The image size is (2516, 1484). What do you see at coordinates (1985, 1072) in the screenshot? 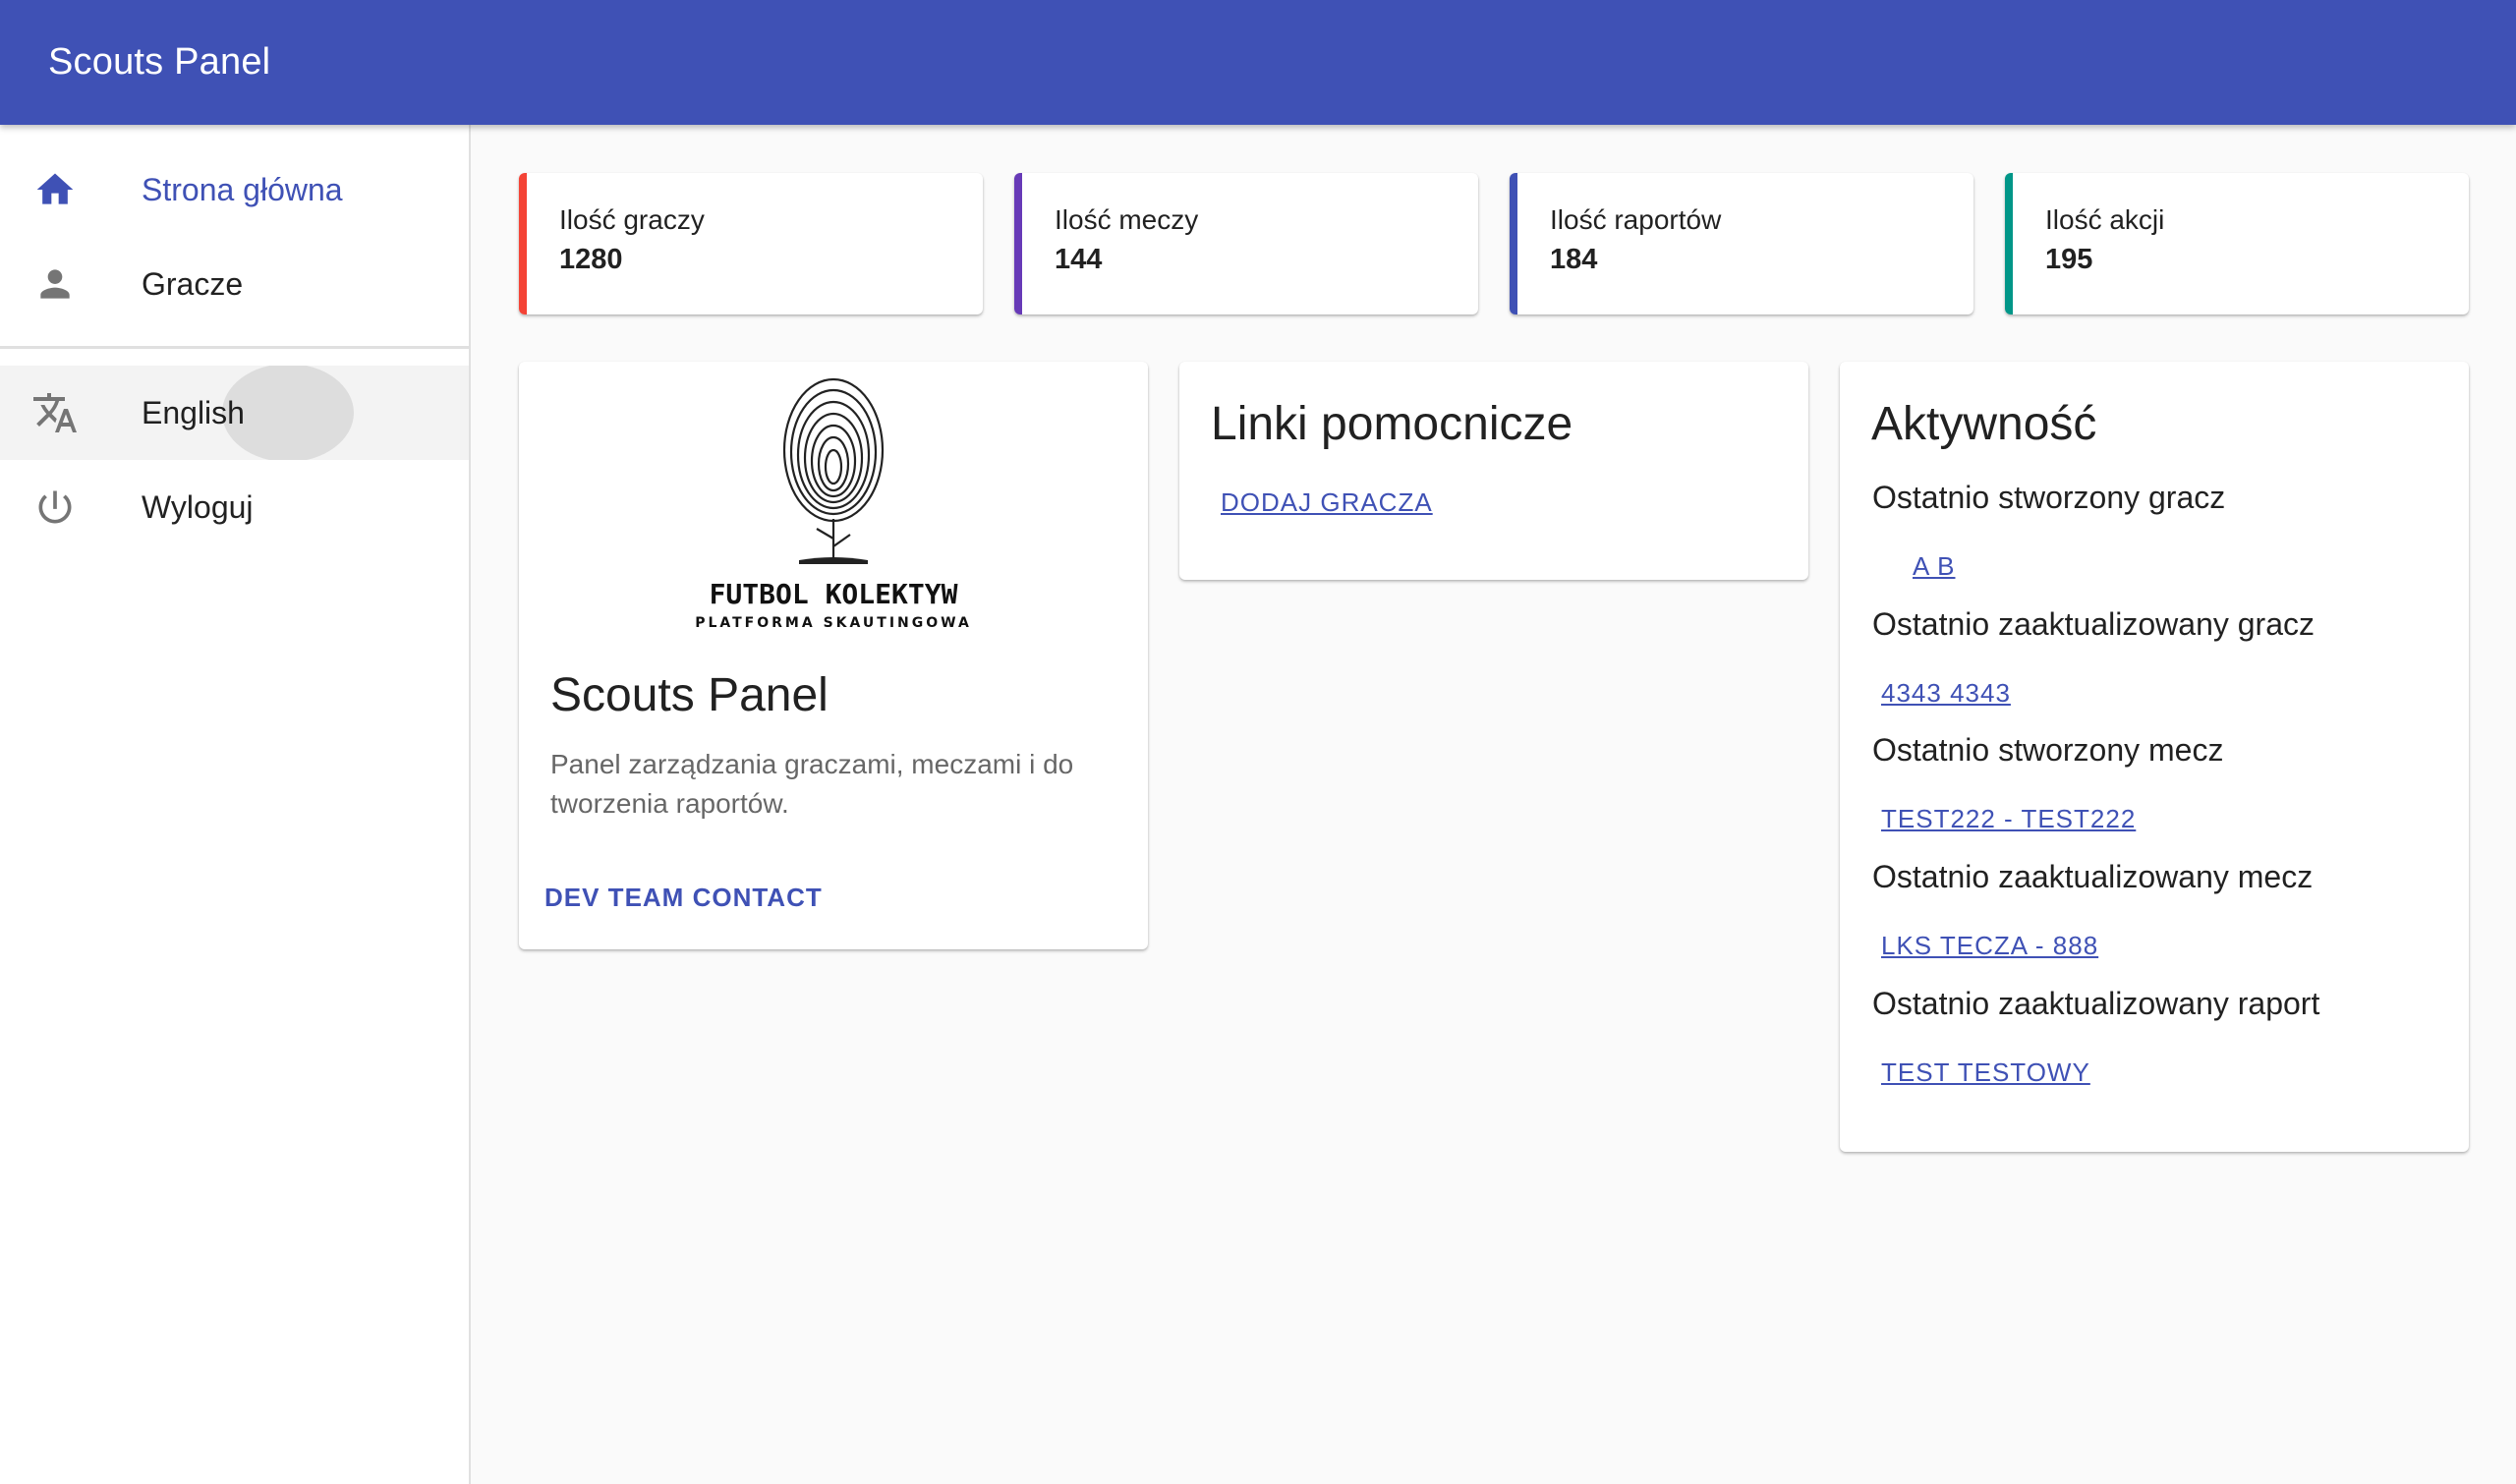
I see `activity-link: TEST TESTOWY` at bounding box center [1985, 1072].